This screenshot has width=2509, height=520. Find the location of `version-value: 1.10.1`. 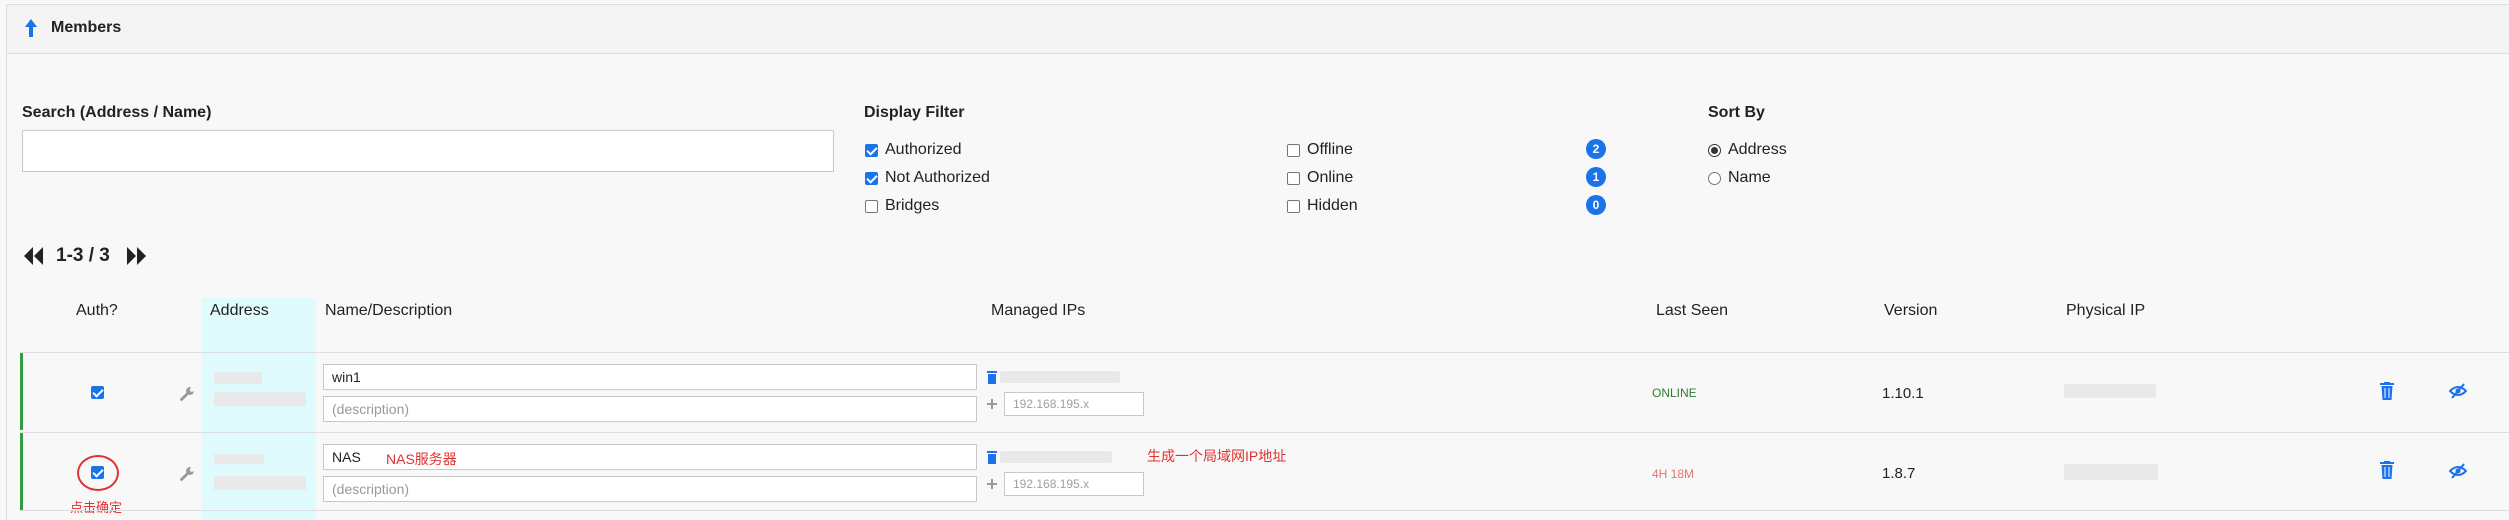

version-value: 1.10.1 is located at coordinates (1903, 393).